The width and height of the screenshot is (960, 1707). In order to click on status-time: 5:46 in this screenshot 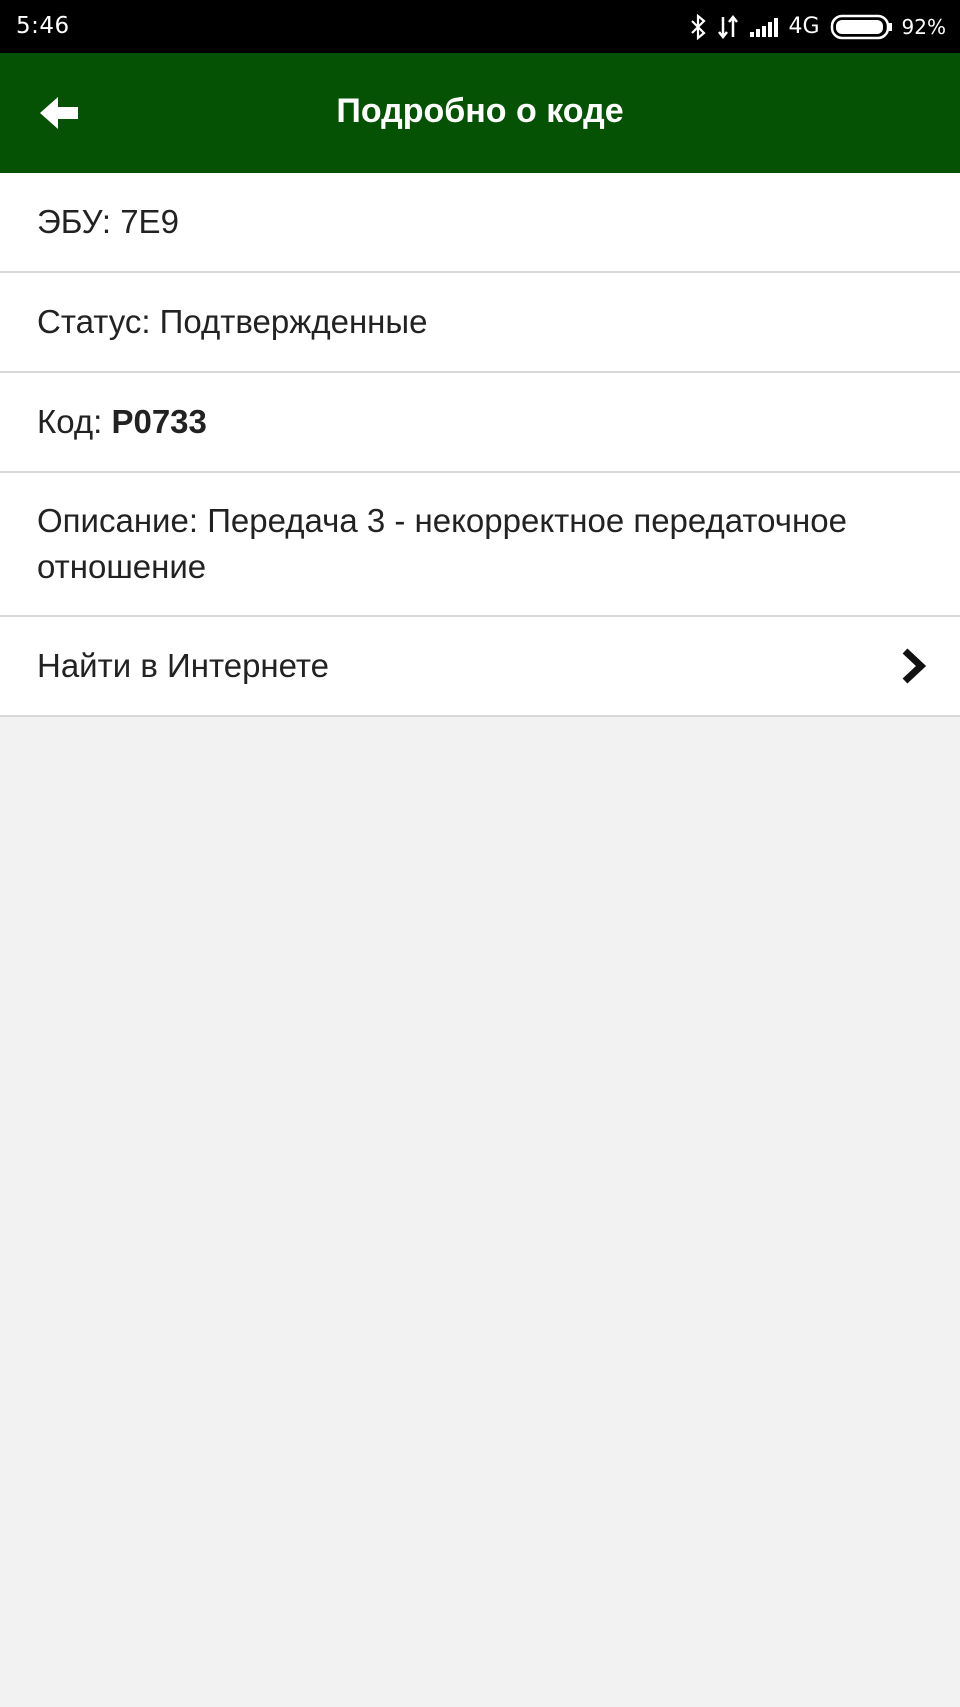, I will do `click(43, 26)`.